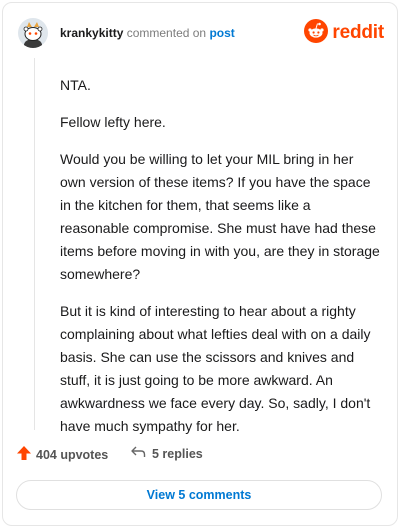 The image size is (400, 528). I want to click on comment-paragraph: Fellow lefty here., so click(113, 122).